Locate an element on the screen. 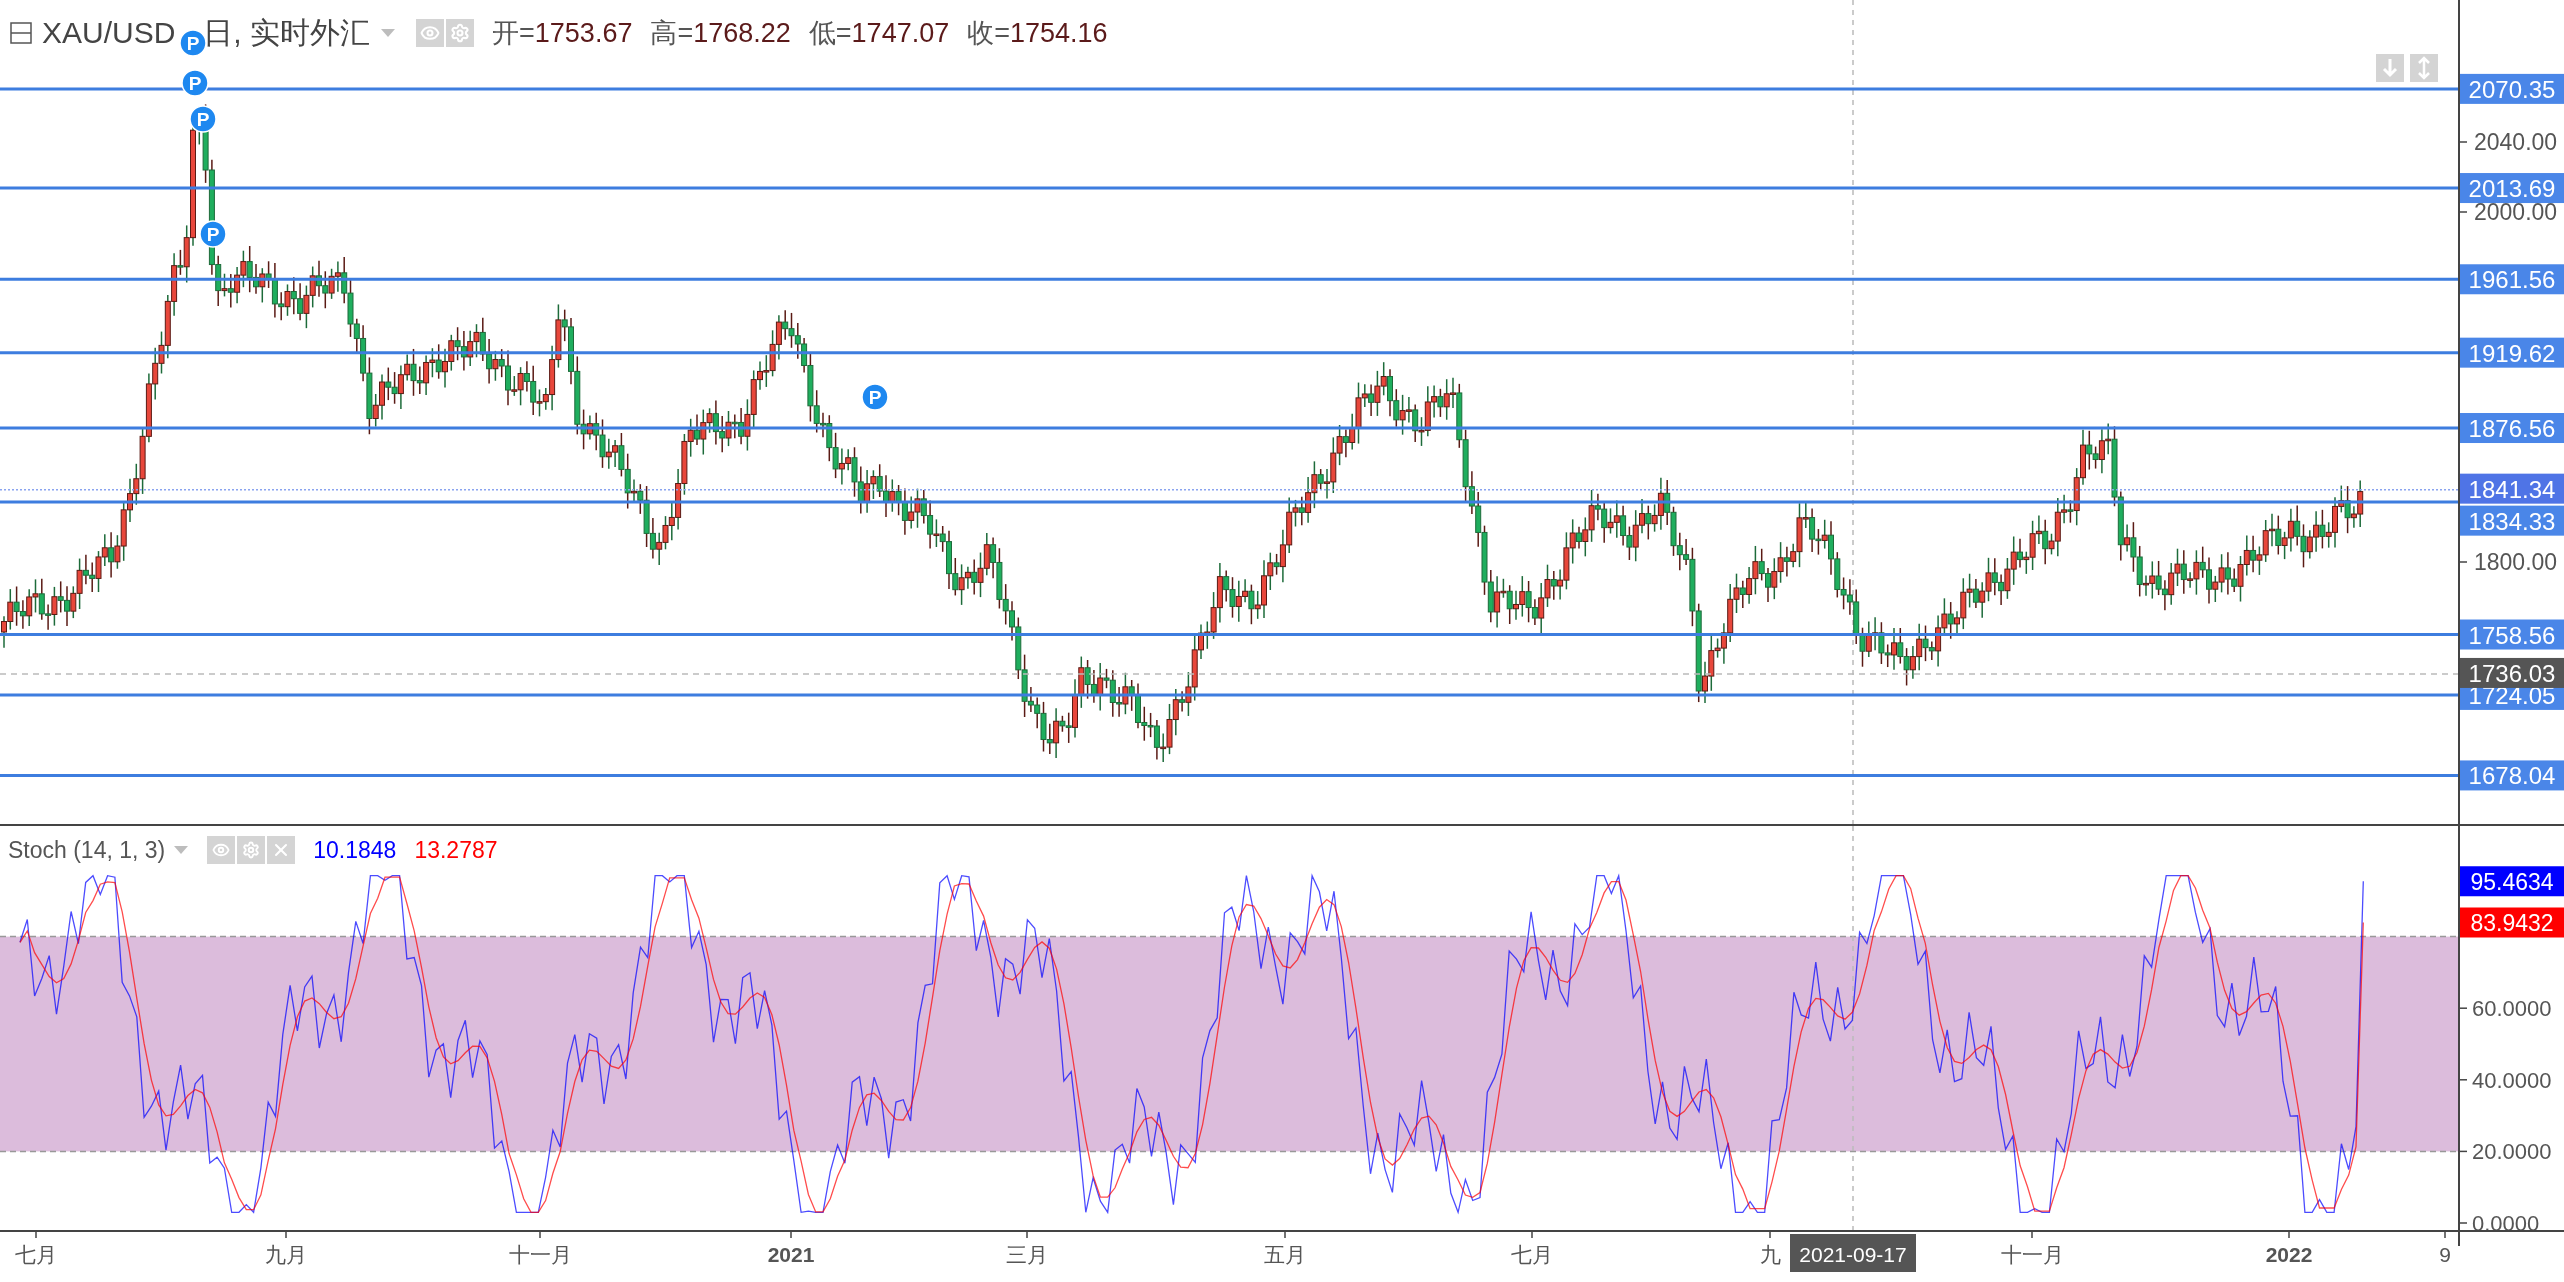 The width and height of the screenshot is (2564, 1282). symbol-label: XAU/USD is located at coordinates (109, 33).